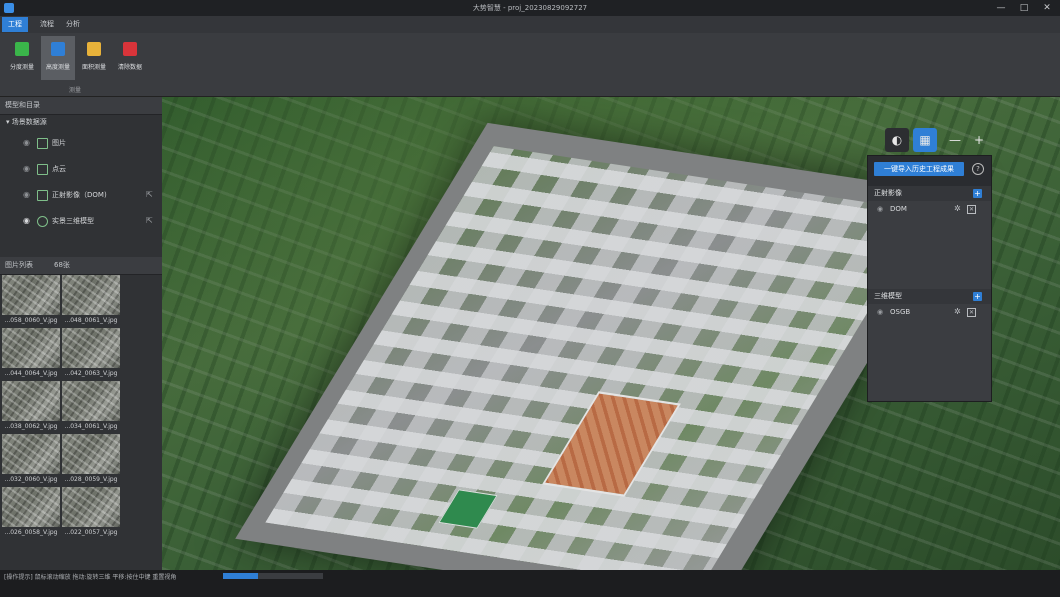 The width and height of the screenshot is (1060, 597). I want to click on window-title: 大势智慧 - proj_20230829092727, so click(530, 8).